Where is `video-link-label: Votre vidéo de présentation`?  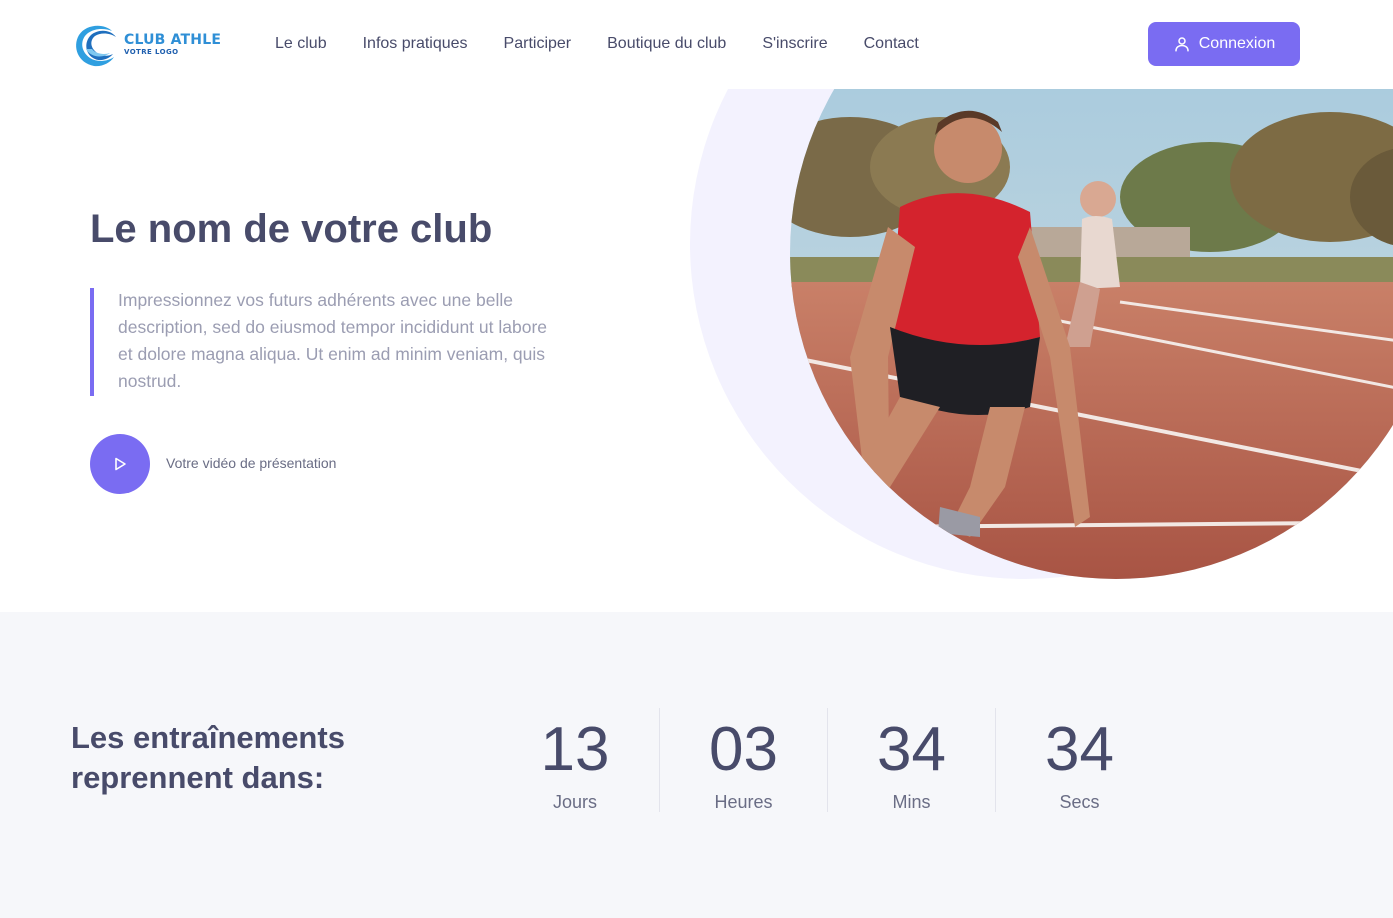
video-link-label: Votre vidéo de présentation is located at coordinates (251, 463).